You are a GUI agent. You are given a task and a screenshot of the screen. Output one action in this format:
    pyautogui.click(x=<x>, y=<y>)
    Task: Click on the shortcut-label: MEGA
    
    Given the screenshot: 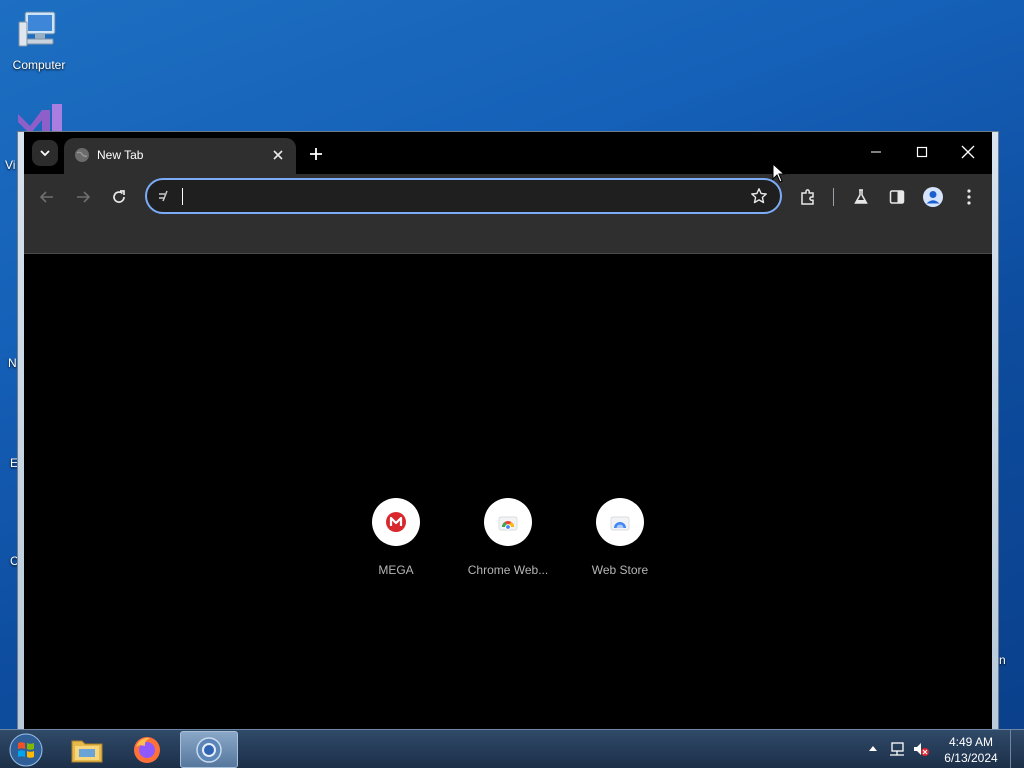 What is the action you would take?
    pyautogui.click(x=396, y=570)
    